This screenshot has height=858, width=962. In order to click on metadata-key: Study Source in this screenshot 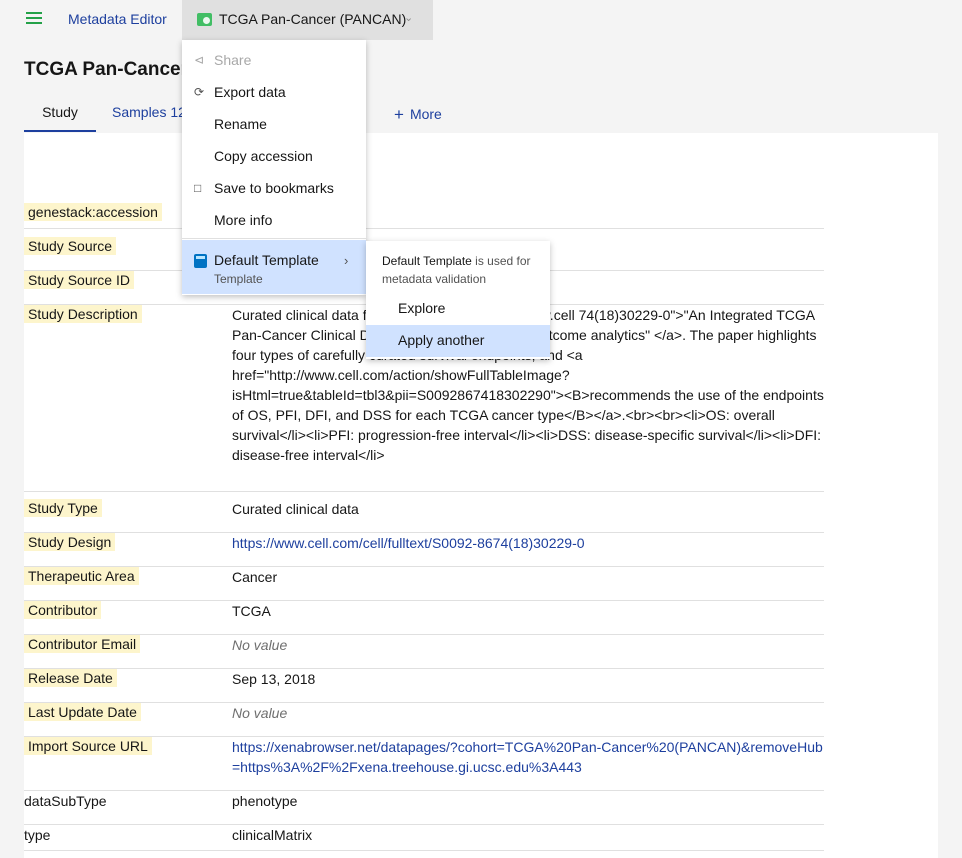, I will do `click(70, 246)`.